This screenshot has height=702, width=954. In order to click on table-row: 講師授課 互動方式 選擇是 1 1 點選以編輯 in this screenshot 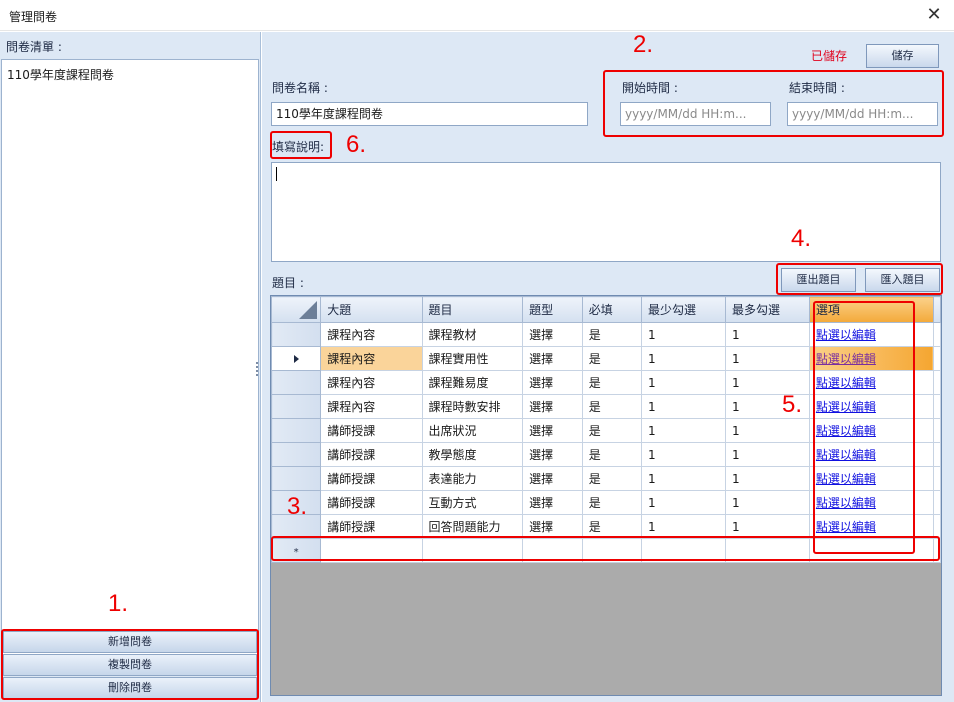, I will do `click(606, 502)`.